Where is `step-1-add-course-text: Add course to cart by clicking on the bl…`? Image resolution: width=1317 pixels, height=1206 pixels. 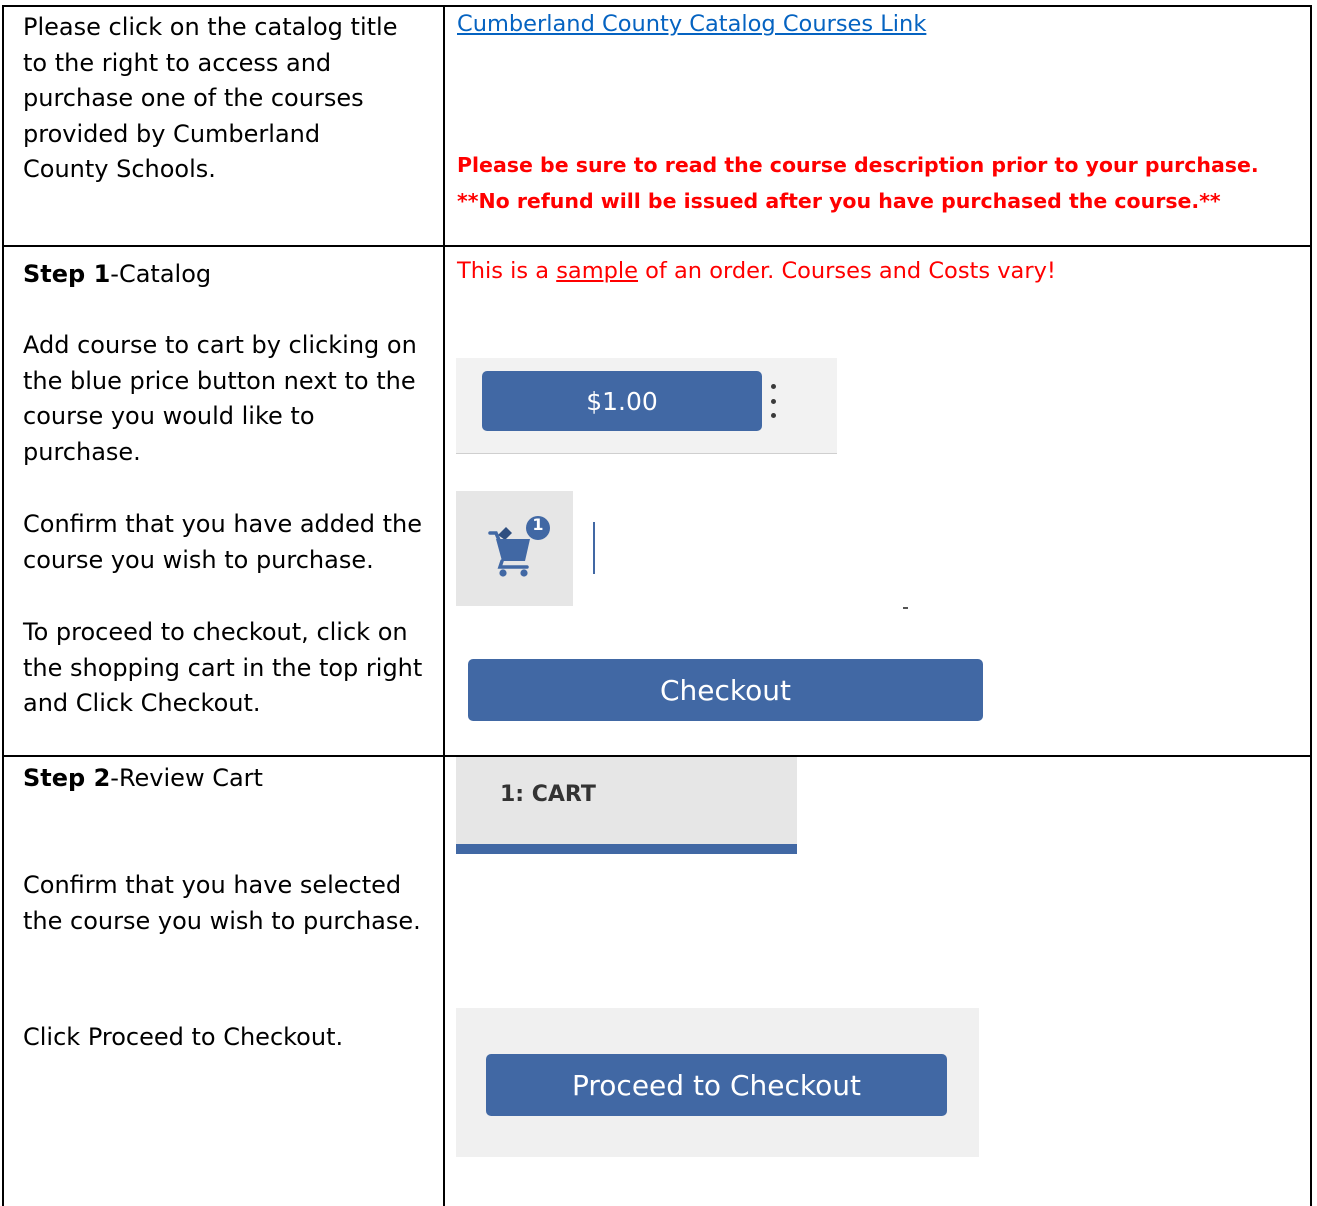
step-1-add-course-text: Add course to cart by clicking on the bl… is located at coordinates (228, 399).